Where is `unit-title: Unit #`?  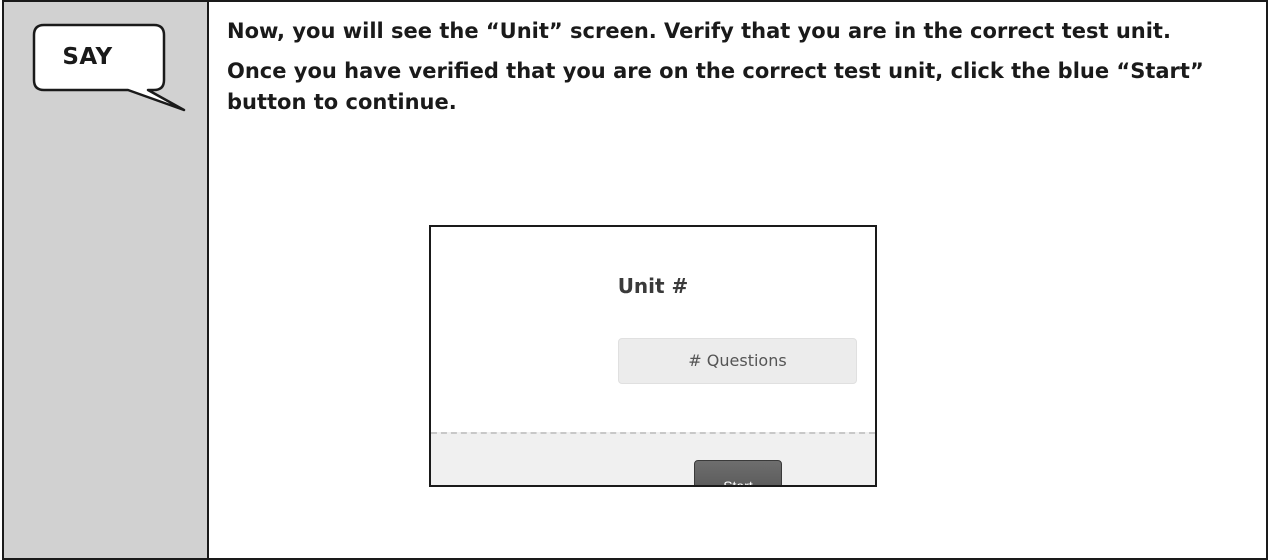
unit-title: Unit # is located at coordinates (653, 286).